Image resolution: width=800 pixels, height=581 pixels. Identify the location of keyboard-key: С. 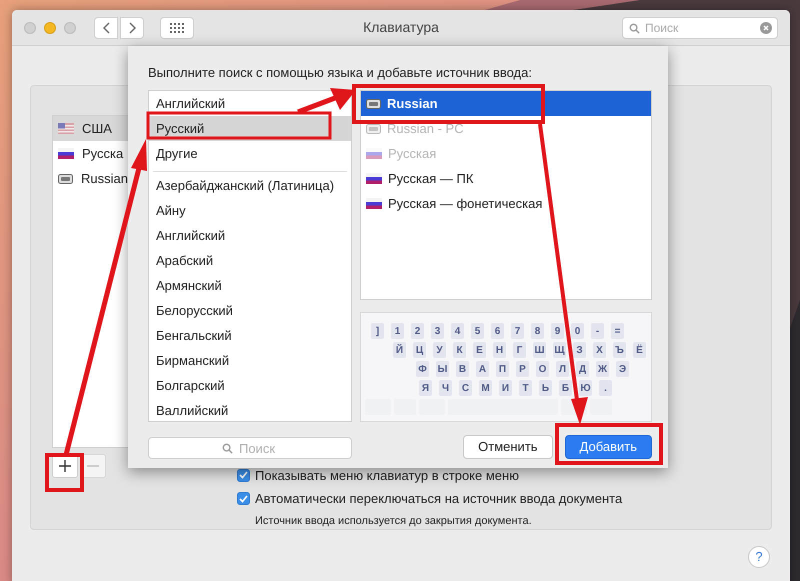
(465, 388).